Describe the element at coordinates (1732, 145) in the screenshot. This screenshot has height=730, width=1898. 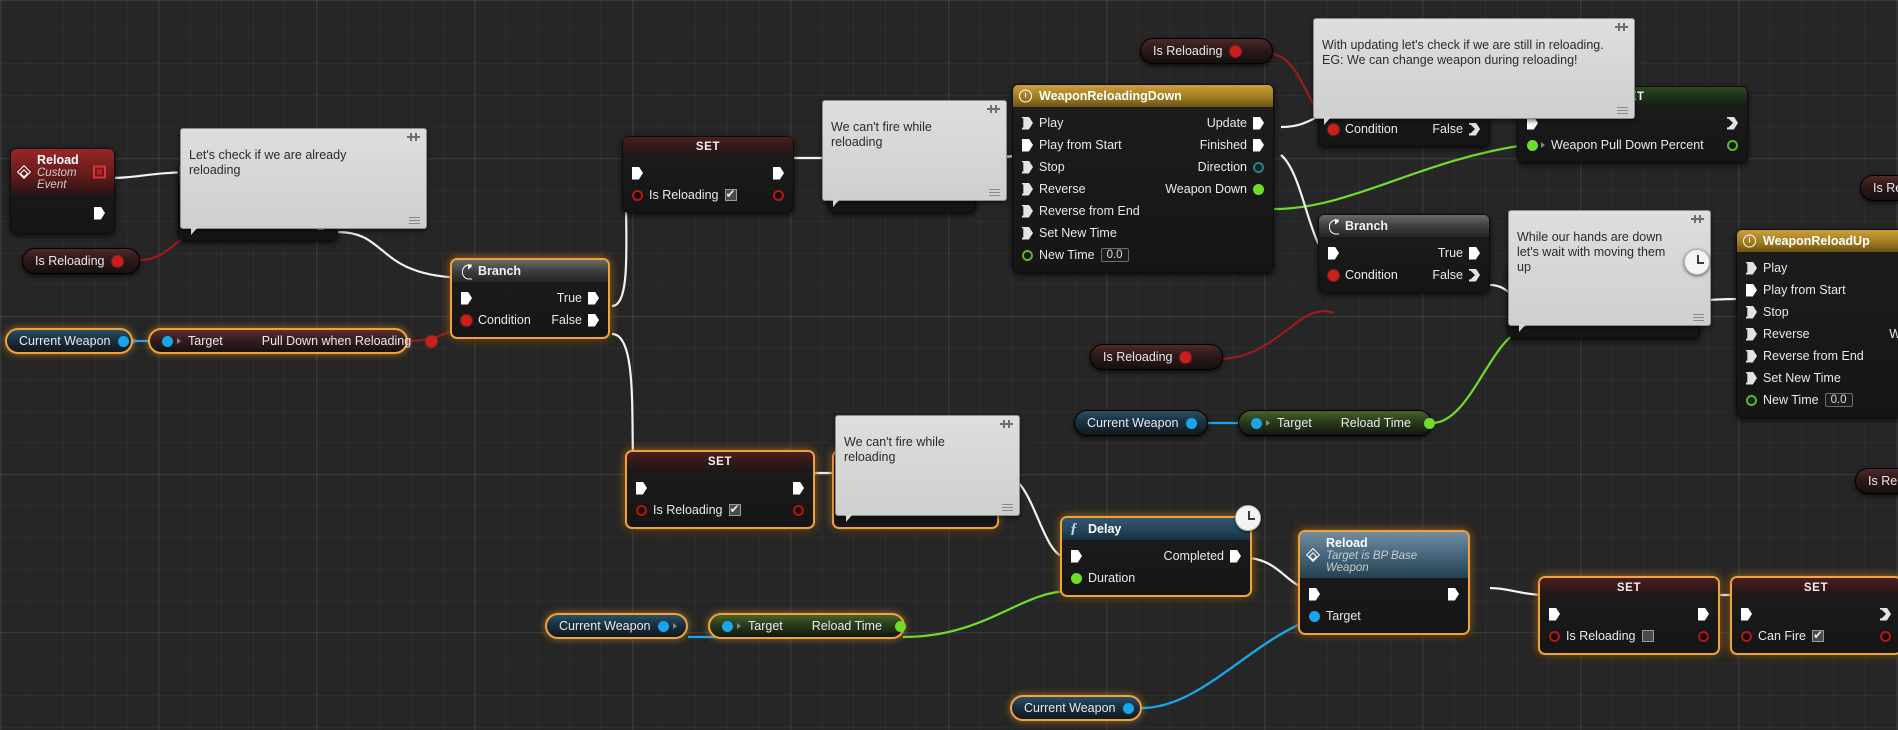
I see `float-out-pin` at that location.